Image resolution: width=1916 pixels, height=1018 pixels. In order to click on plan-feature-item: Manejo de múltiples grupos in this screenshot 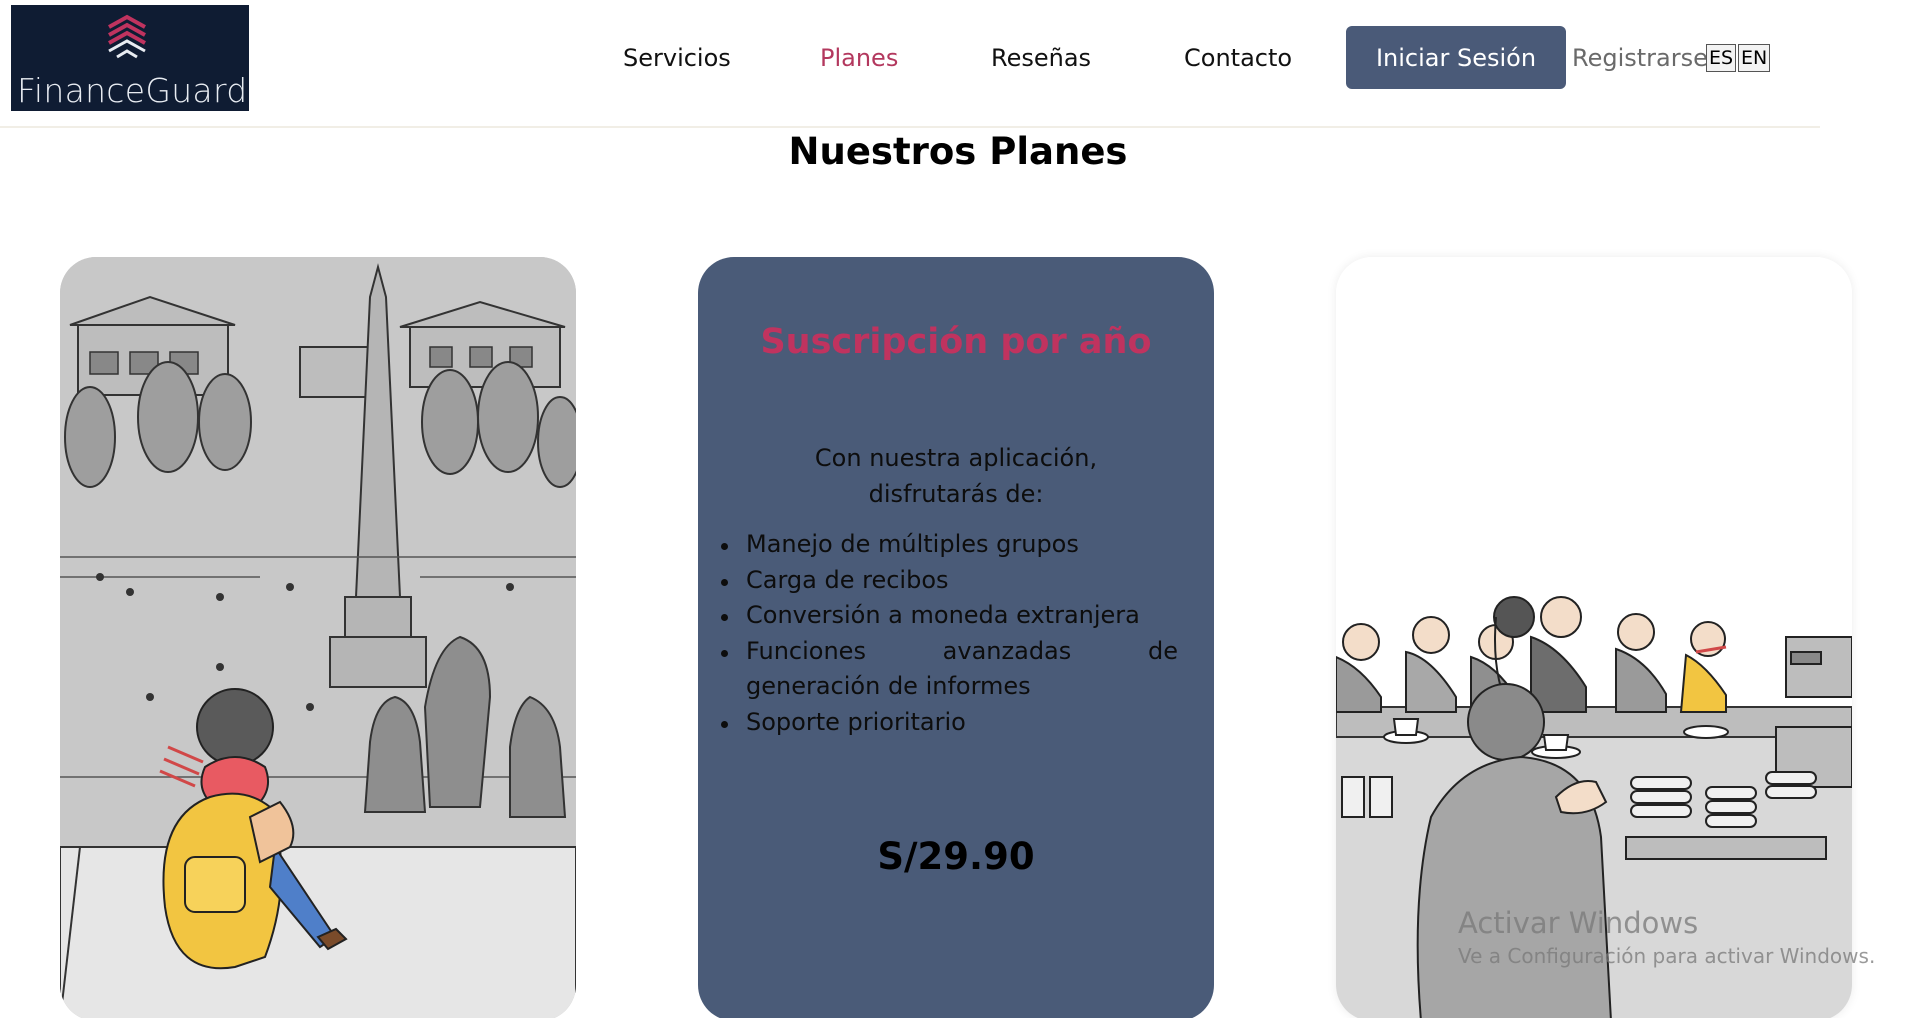, I will do `click(949, 545)`.